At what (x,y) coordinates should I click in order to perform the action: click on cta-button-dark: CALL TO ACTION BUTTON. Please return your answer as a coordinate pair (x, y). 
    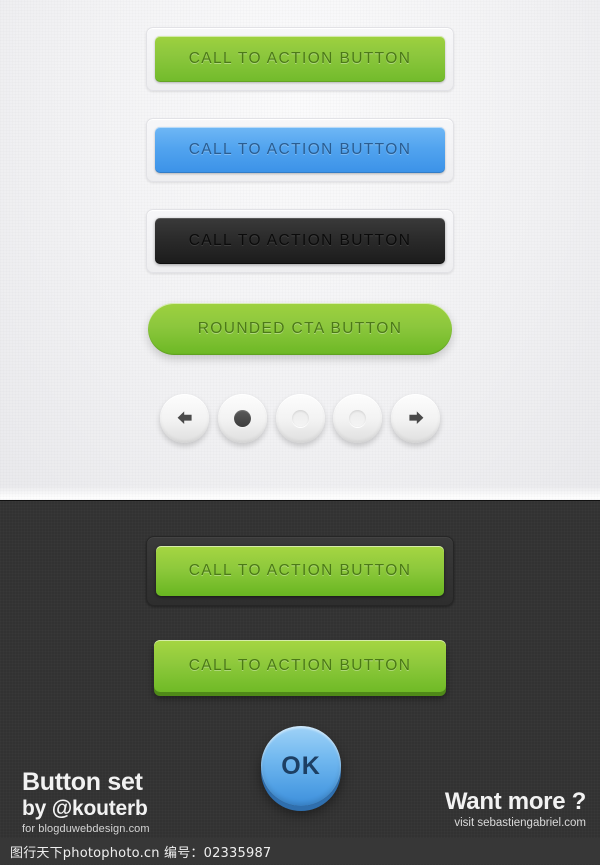
    Looking at the image, I should click on (300, 241).